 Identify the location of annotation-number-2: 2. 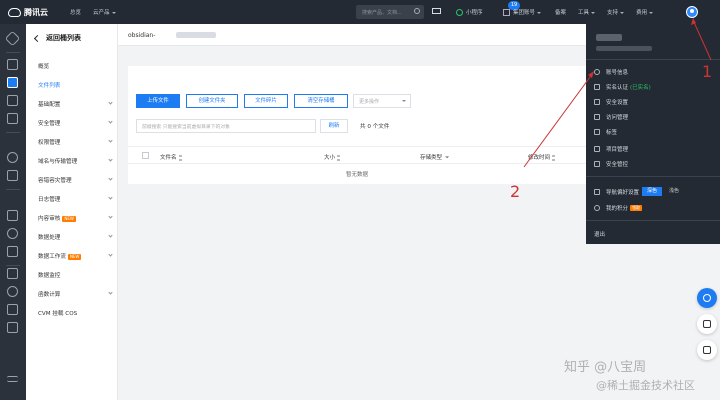
(515, 191).